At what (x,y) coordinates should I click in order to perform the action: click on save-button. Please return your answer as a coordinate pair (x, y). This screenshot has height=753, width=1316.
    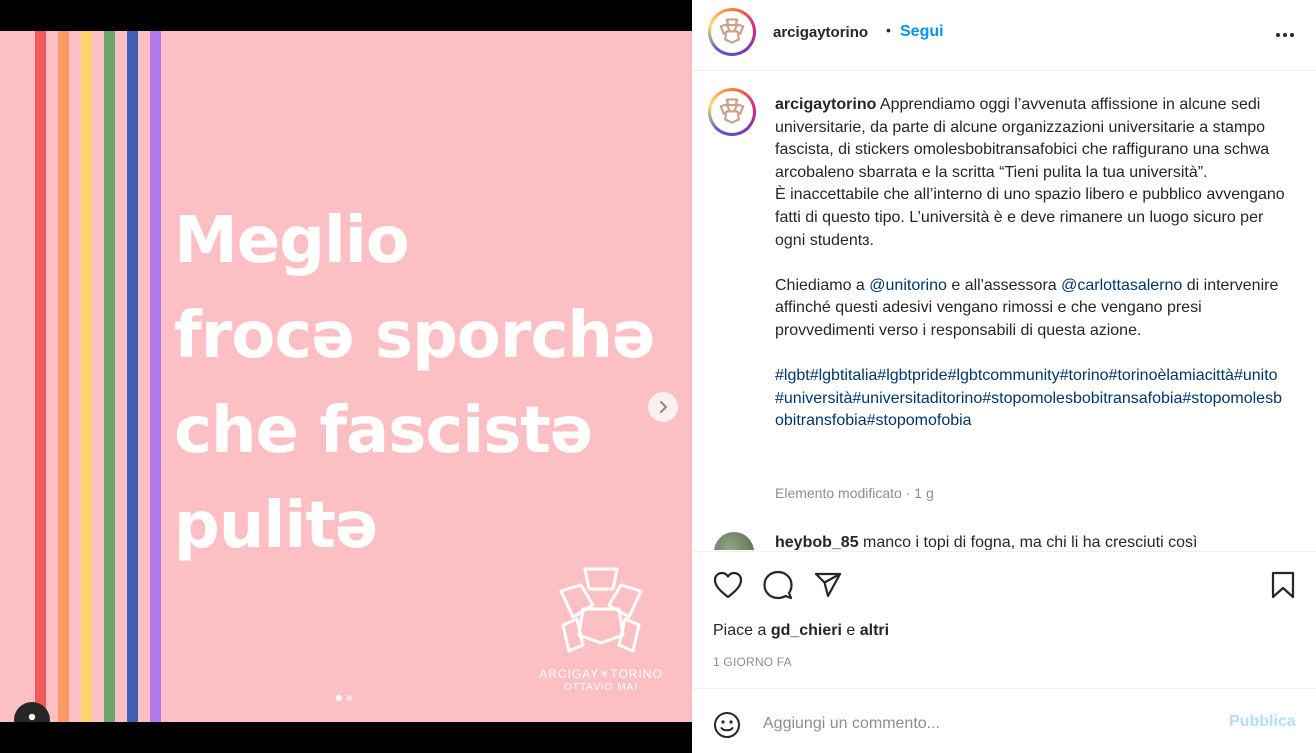
    Looking at the image, I should click on (1283, 585).